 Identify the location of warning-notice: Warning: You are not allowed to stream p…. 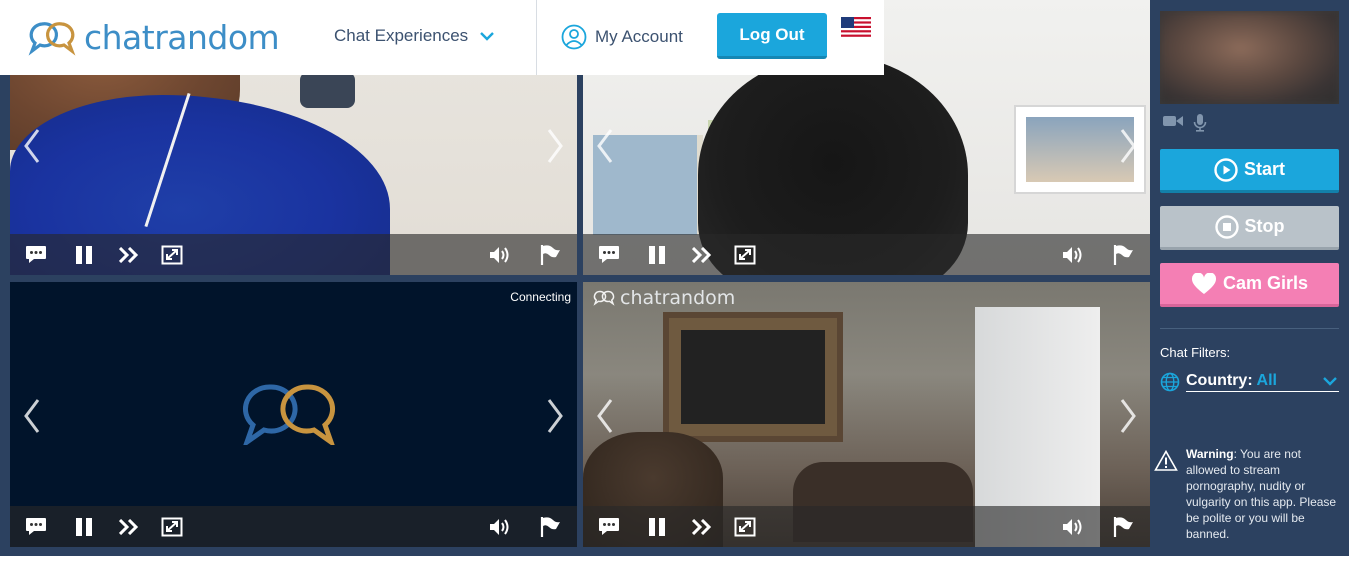
(1249, 494).